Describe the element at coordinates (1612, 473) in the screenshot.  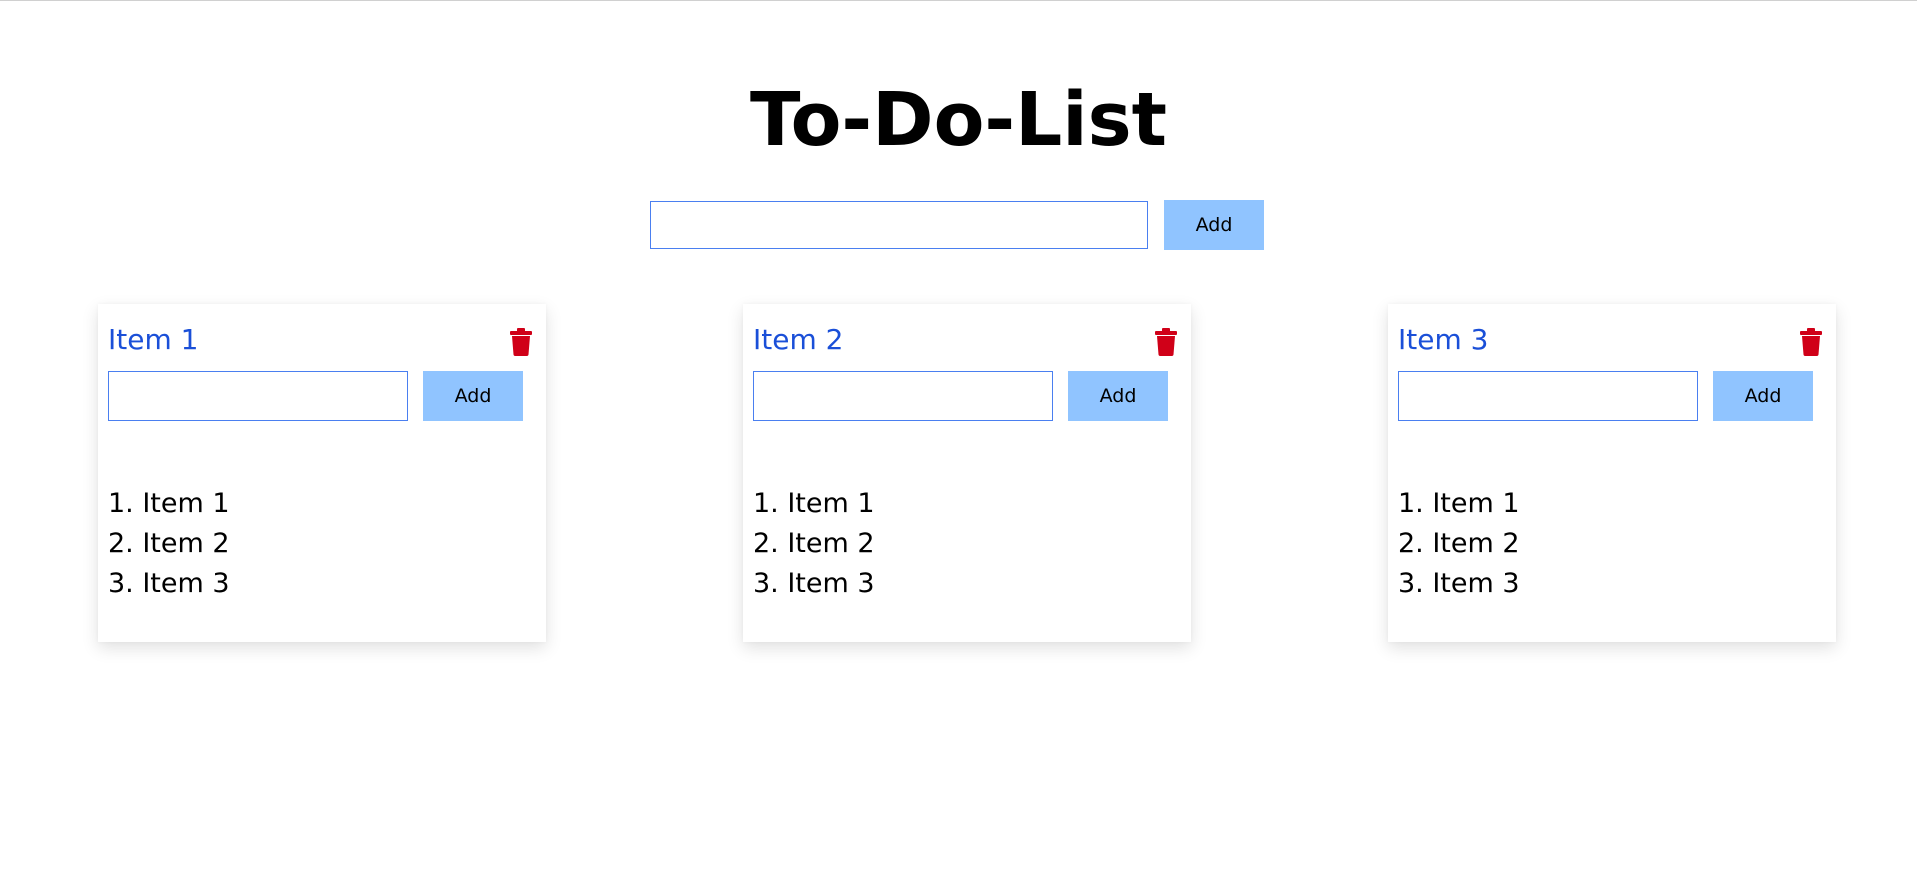
I see `todo-card: Item 3 Add 1. Item 1 2. Item 2 3. Item 3` at that location.